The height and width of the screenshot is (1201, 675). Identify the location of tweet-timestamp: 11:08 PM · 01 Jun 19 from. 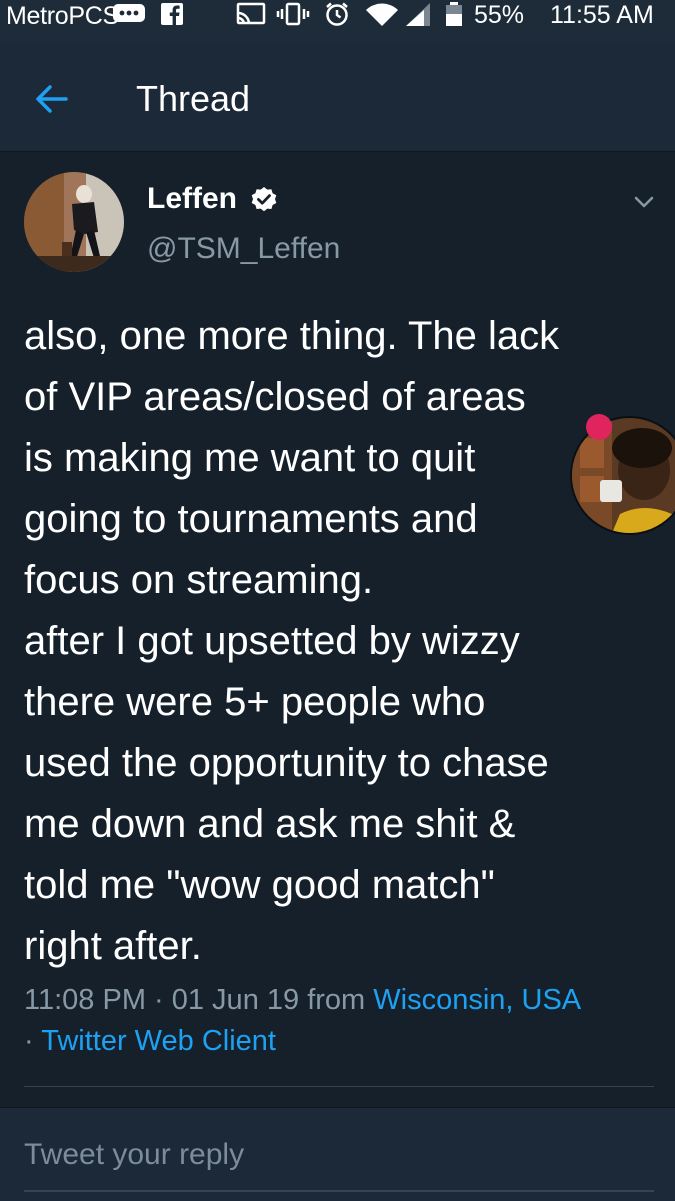
(195, 1000).